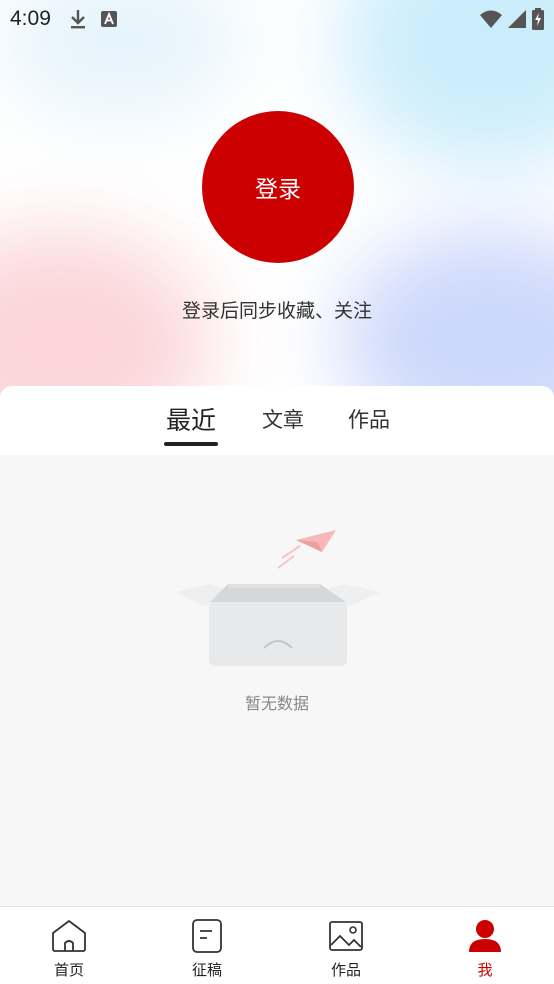 This screenshot has height=984, width=554. Describe the element at coordinates (207, 936) in the screenshot. I see `document-icon` at that location.